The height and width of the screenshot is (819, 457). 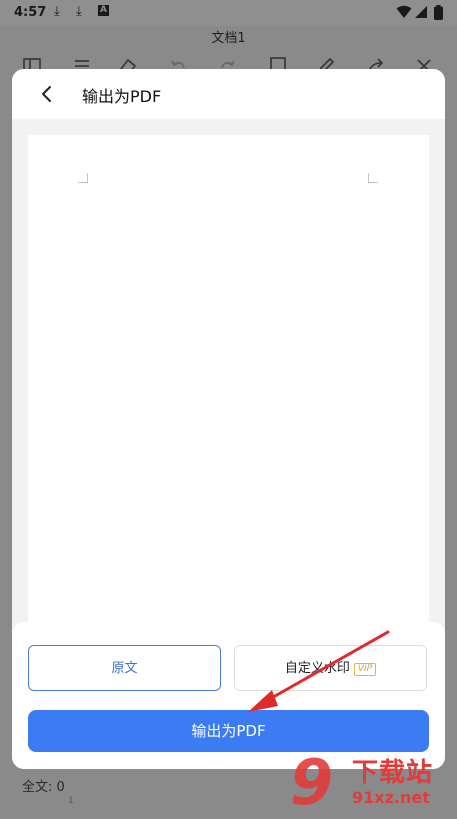 I want to click on back-arrow-icon, so click(x=47, y=94).